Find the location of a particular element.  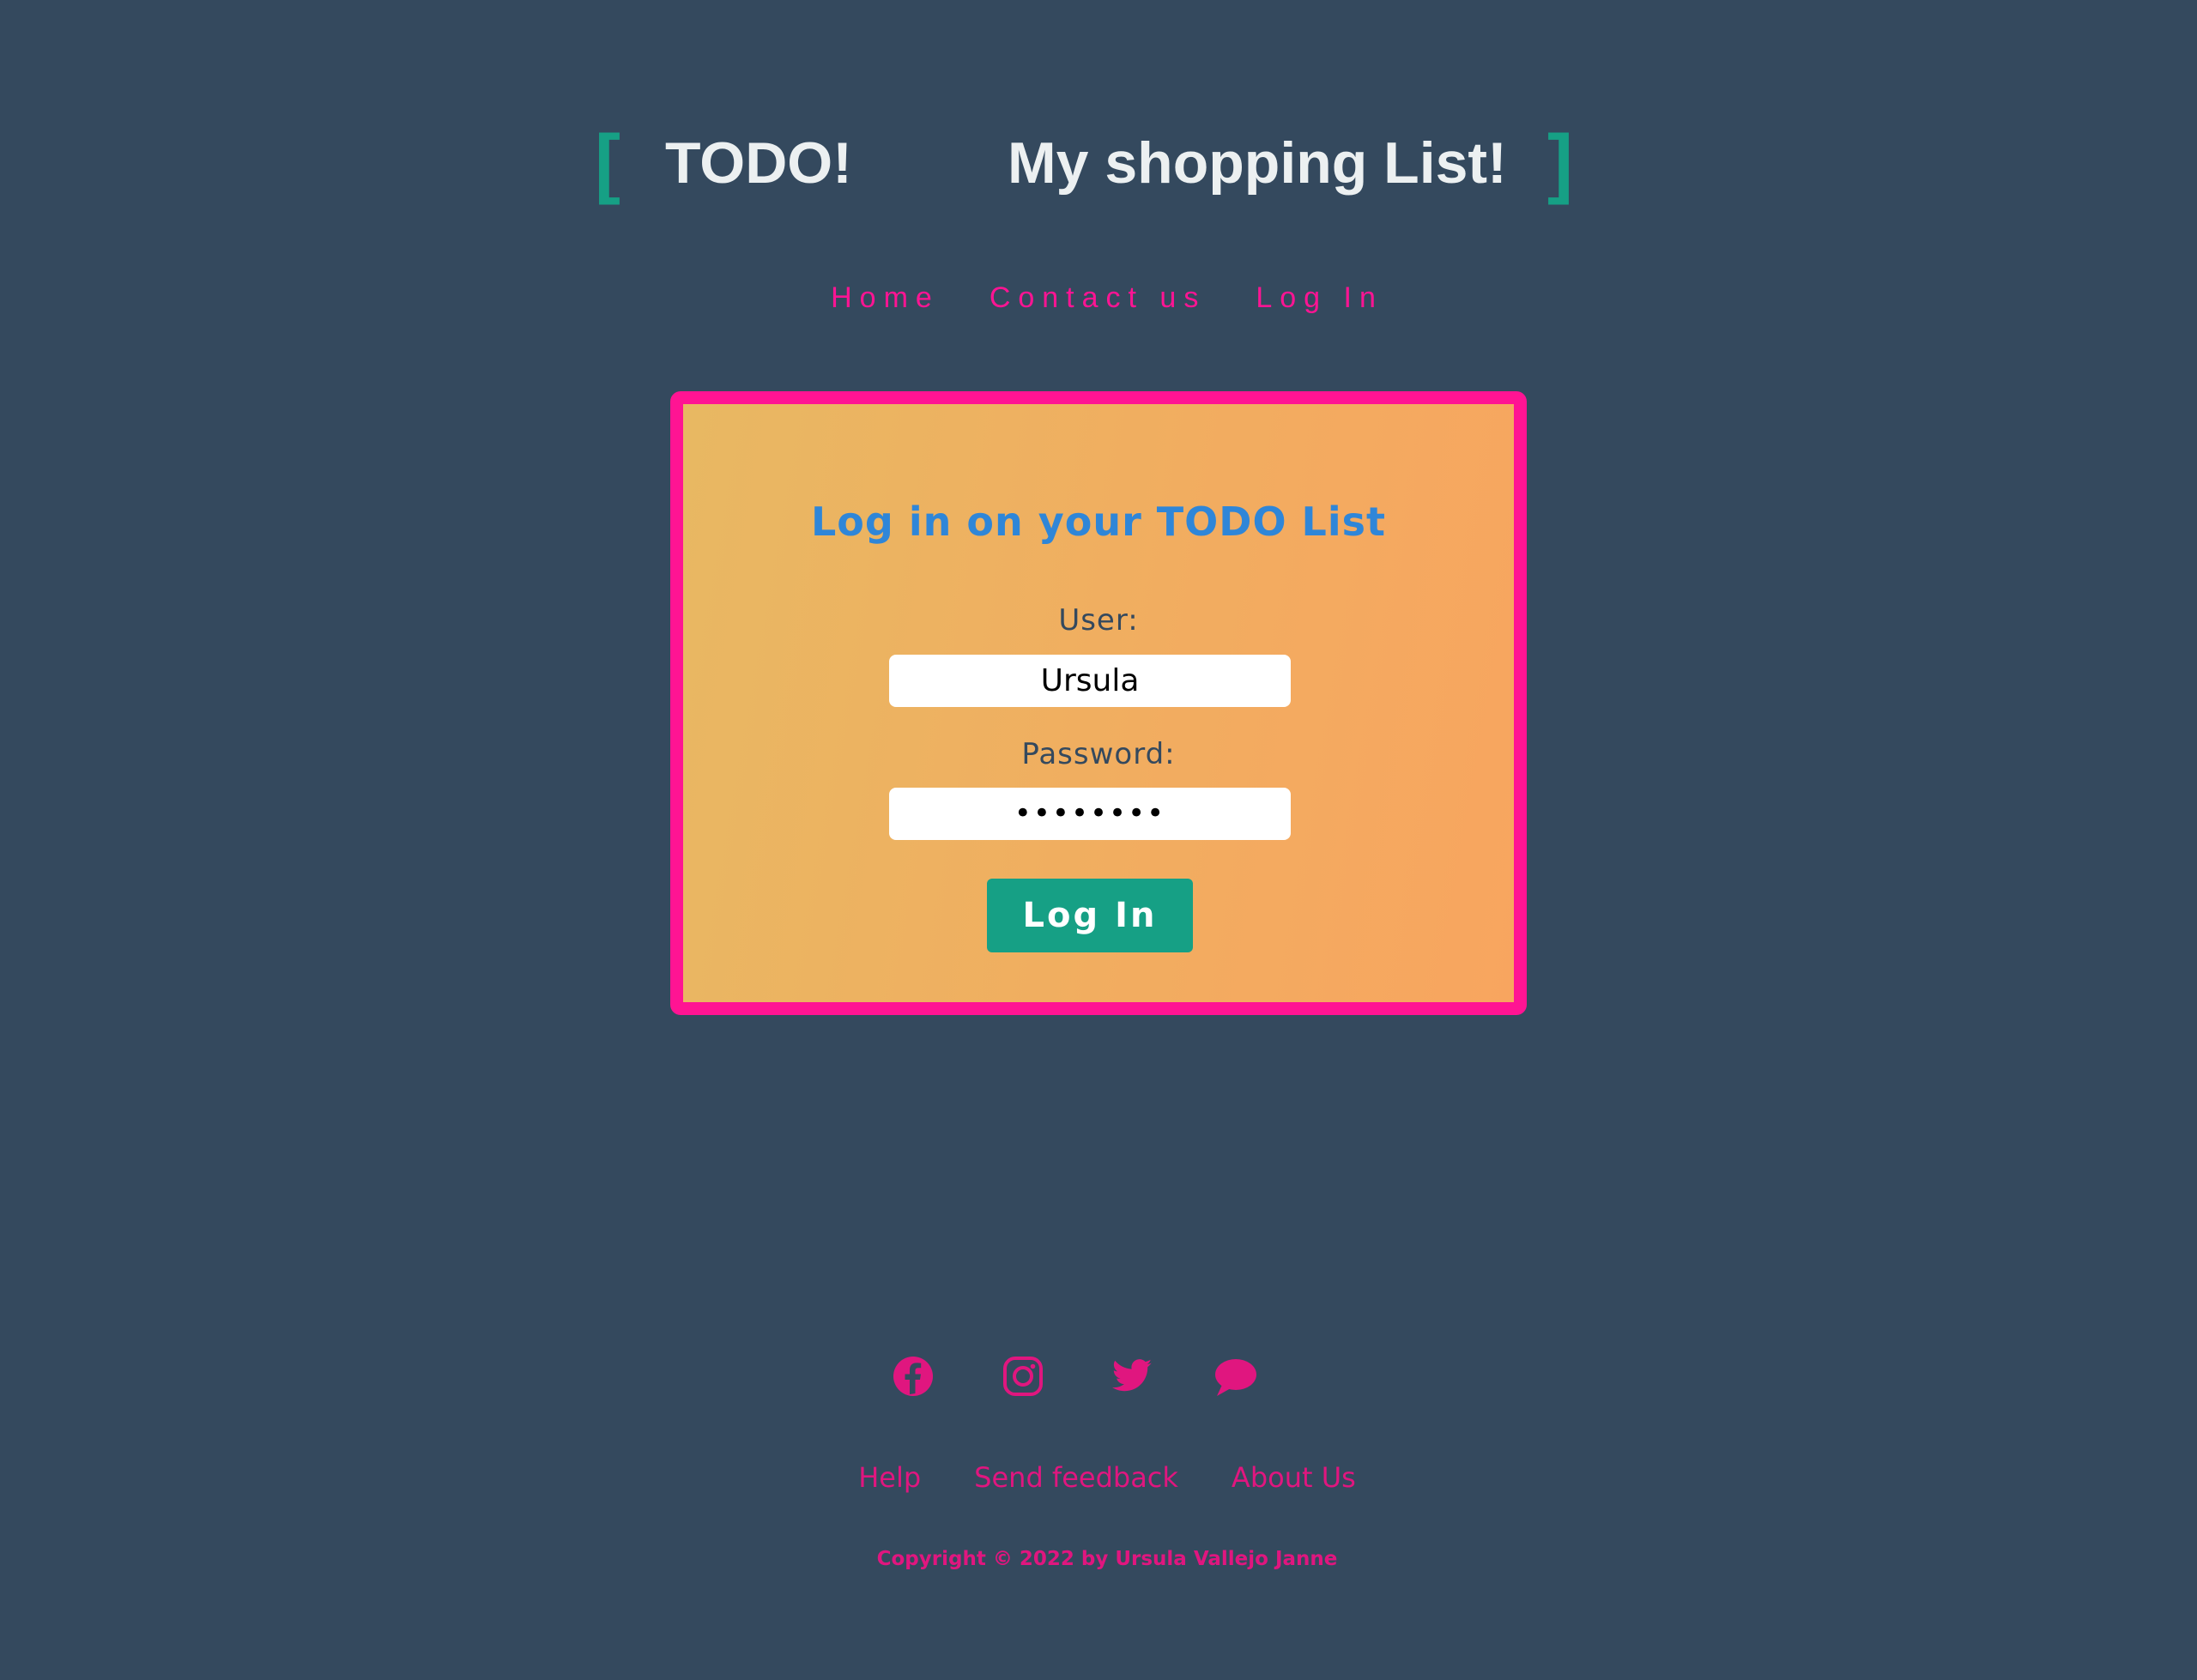

user-input: Ursula is located at coordinates (1090, 681).